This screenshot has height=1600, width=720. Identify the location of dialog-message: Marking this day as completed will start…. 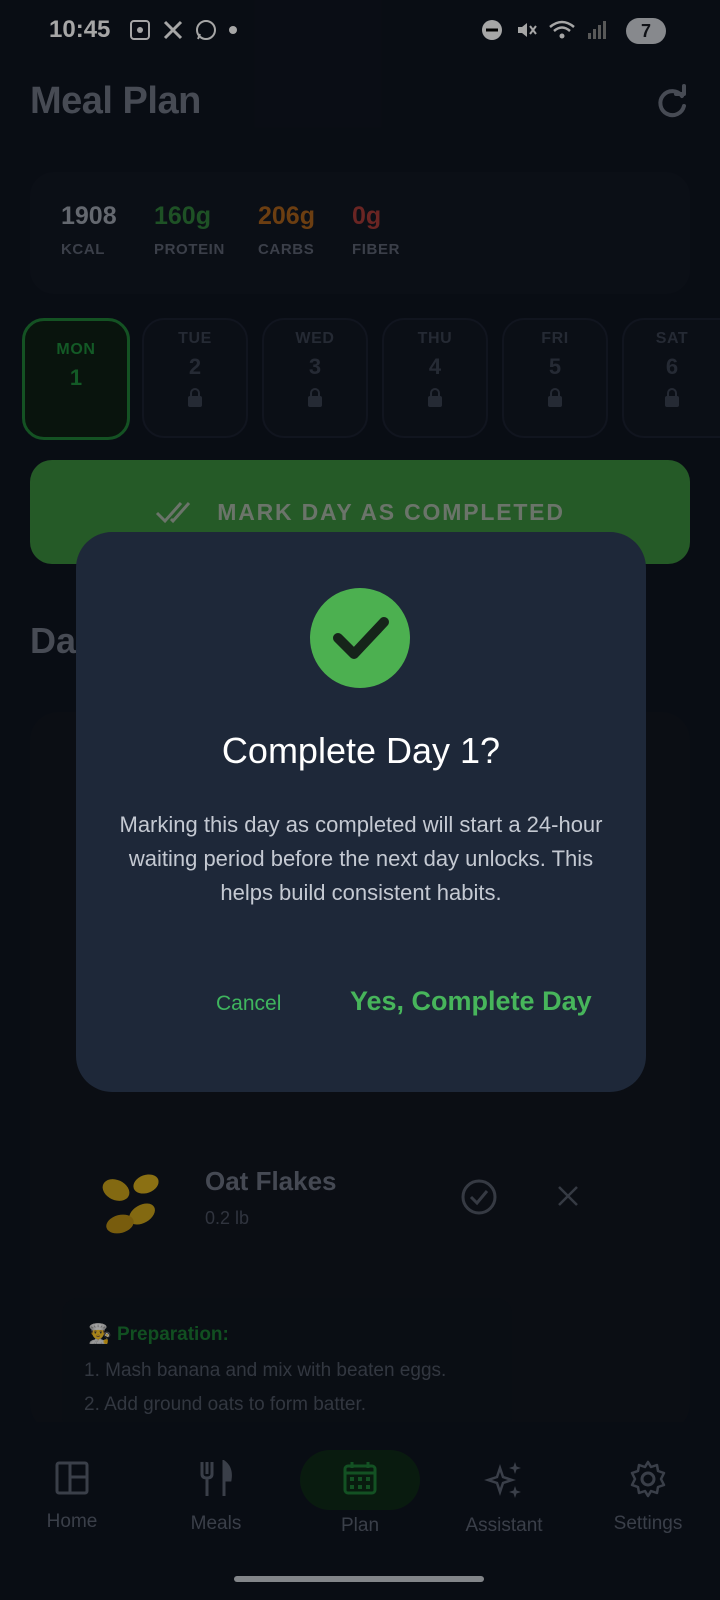
(361, 858).